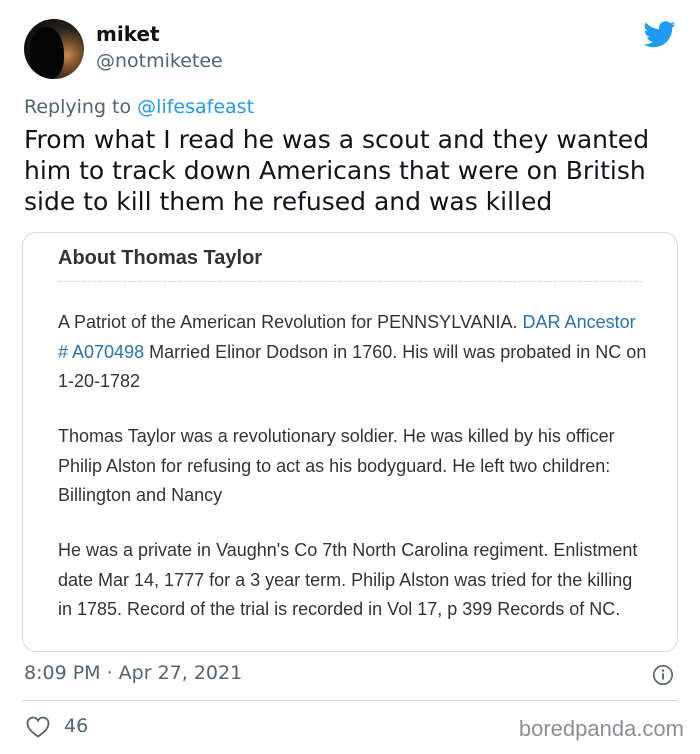 Image resolution: width=700 pixels, height=754 pixels. Describe the element at coordinates (78, 107) in the screenshot. I see `replying-prefix: Replying to` at that location.